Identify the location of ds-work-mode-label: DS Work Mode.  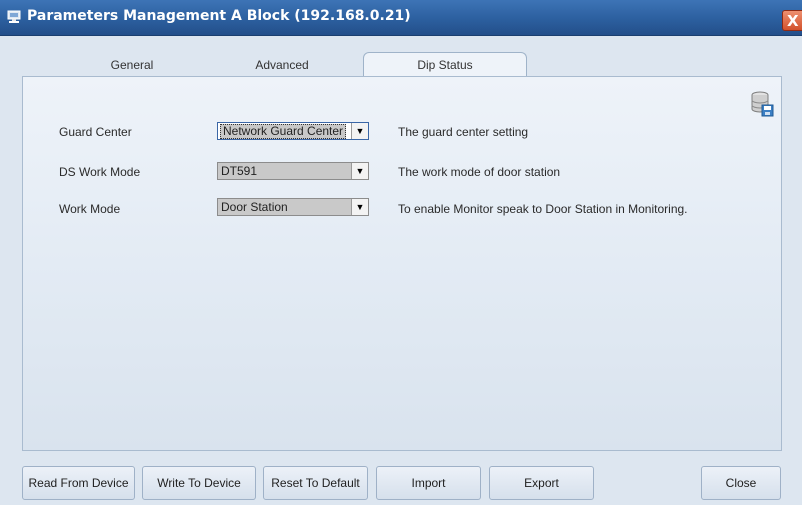
(100, 172).